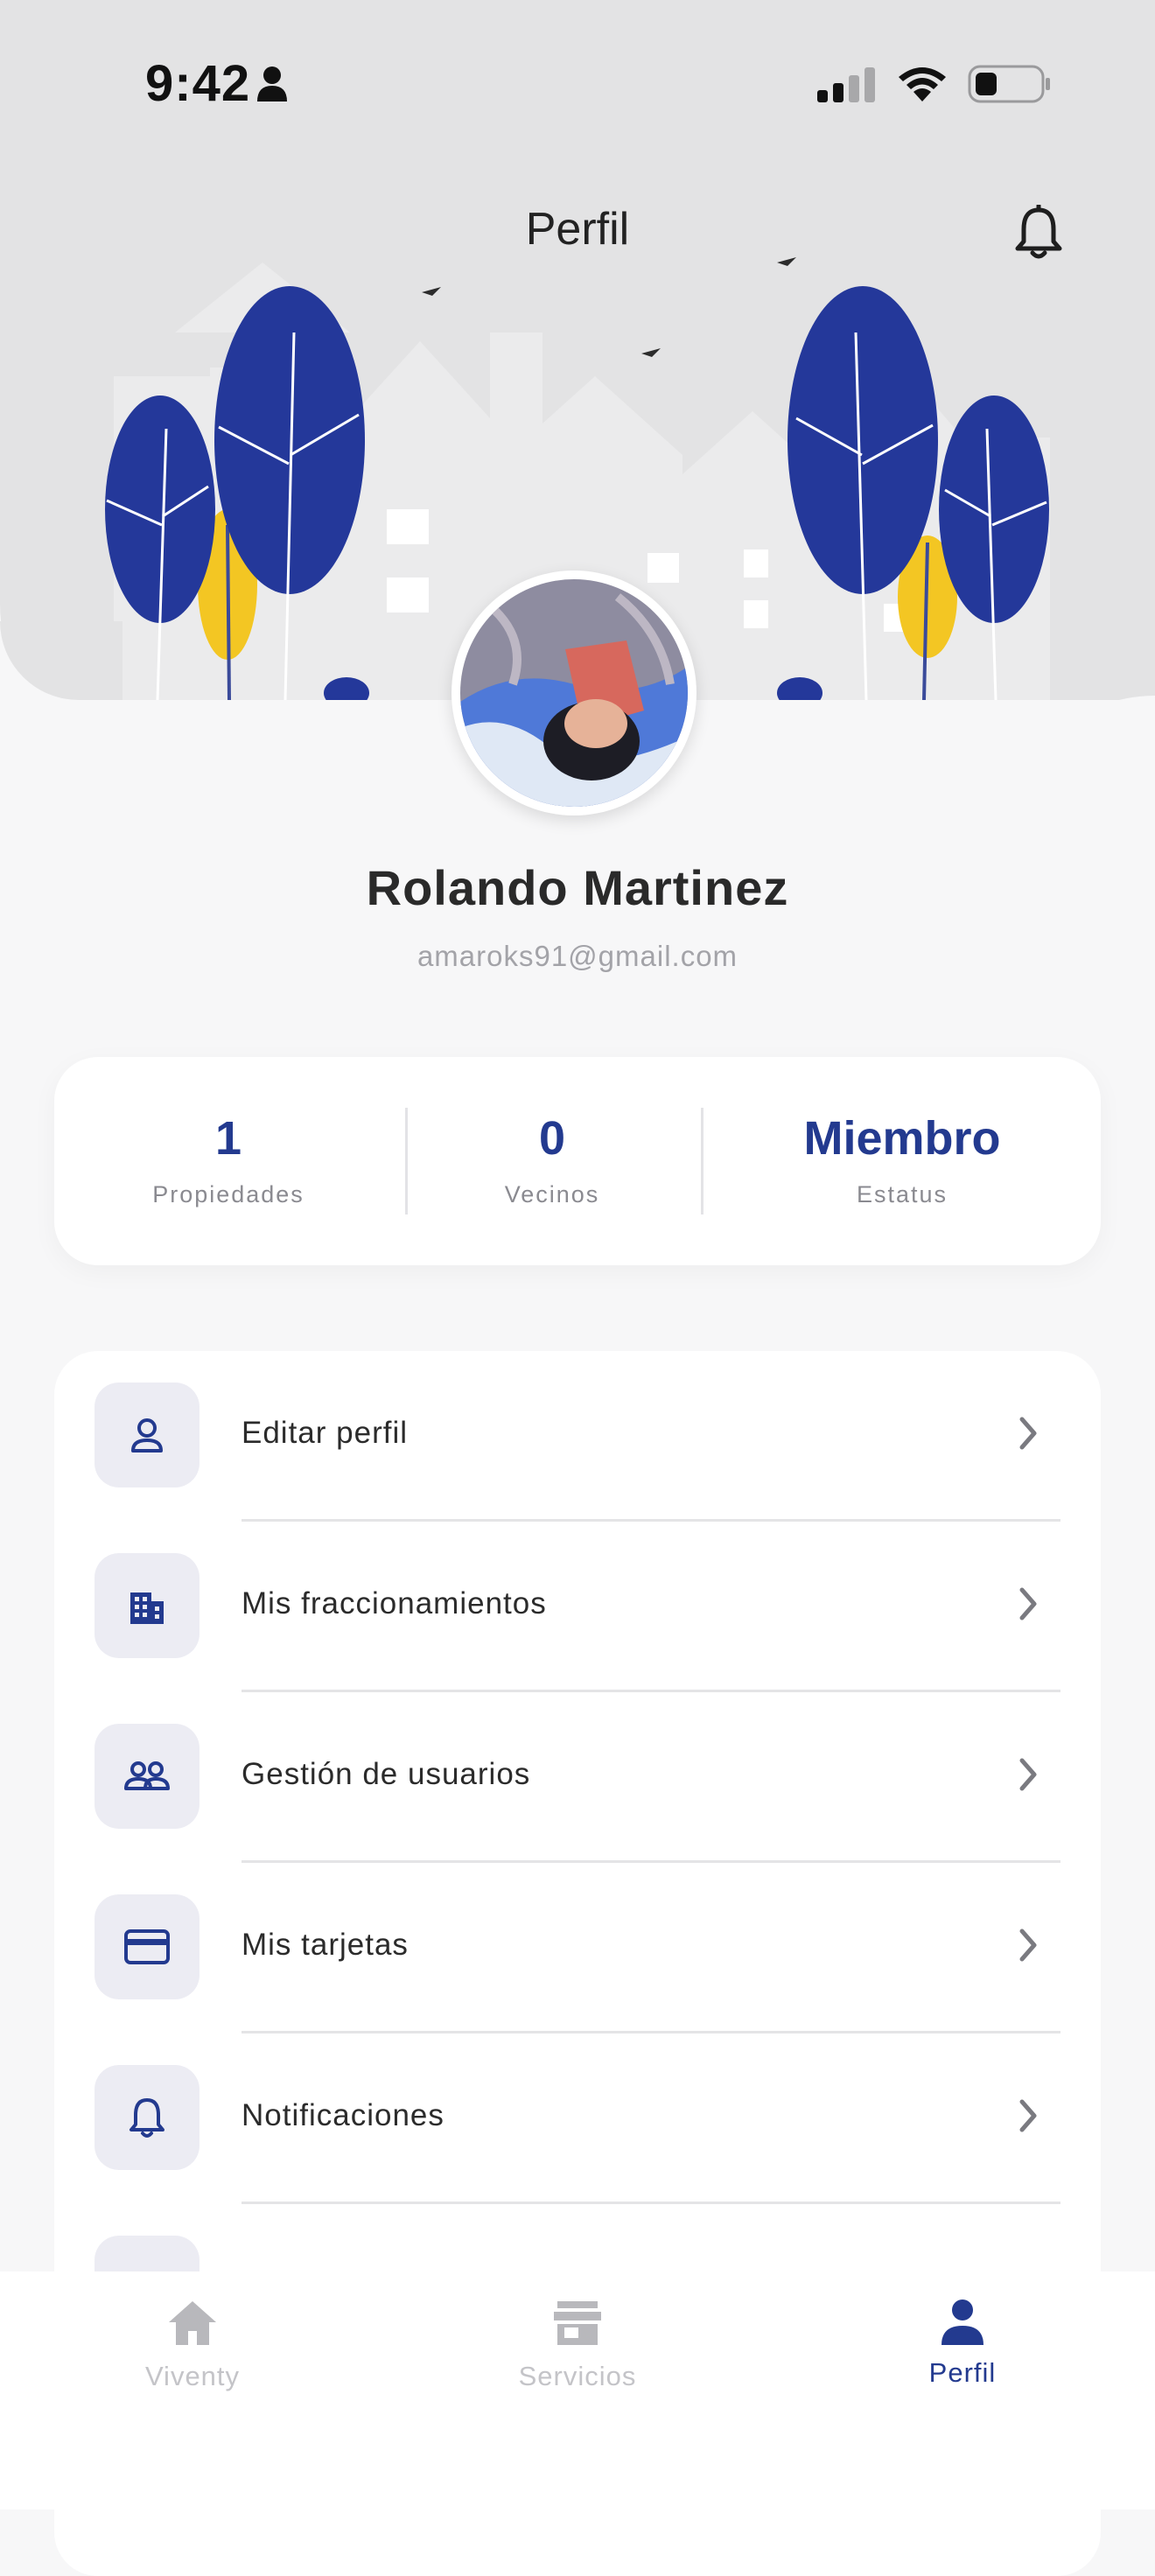 Image resolution: width=1155 pixels, height=2576 pixels. I want to click on users-icon, so click(147, 1775).